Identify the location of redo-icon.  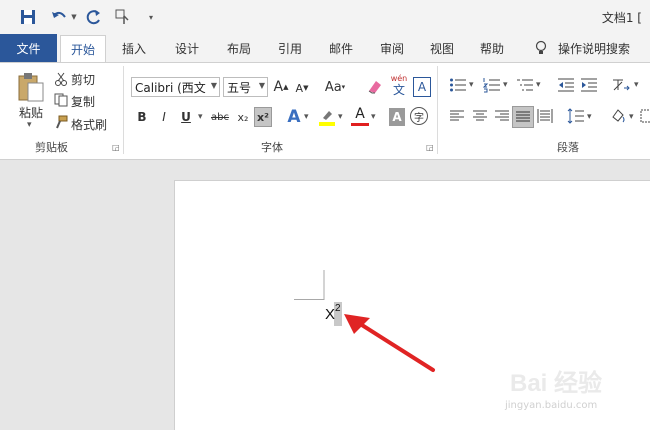
(94, 17).